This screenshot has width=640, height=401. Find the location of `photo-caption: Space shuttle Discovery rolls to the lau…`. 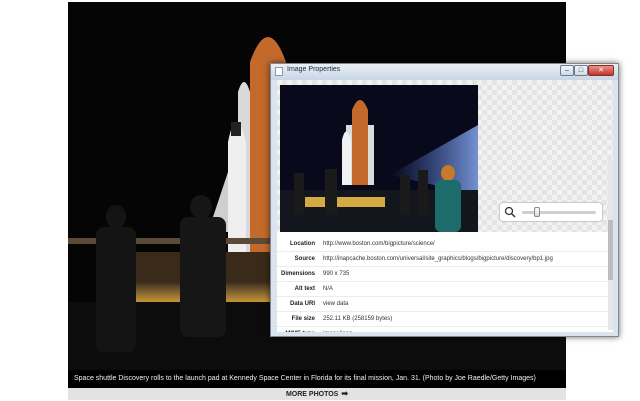

photo-caption: Space shuttle Discovery rolls to the lau… is located at coordinates (317, 379).